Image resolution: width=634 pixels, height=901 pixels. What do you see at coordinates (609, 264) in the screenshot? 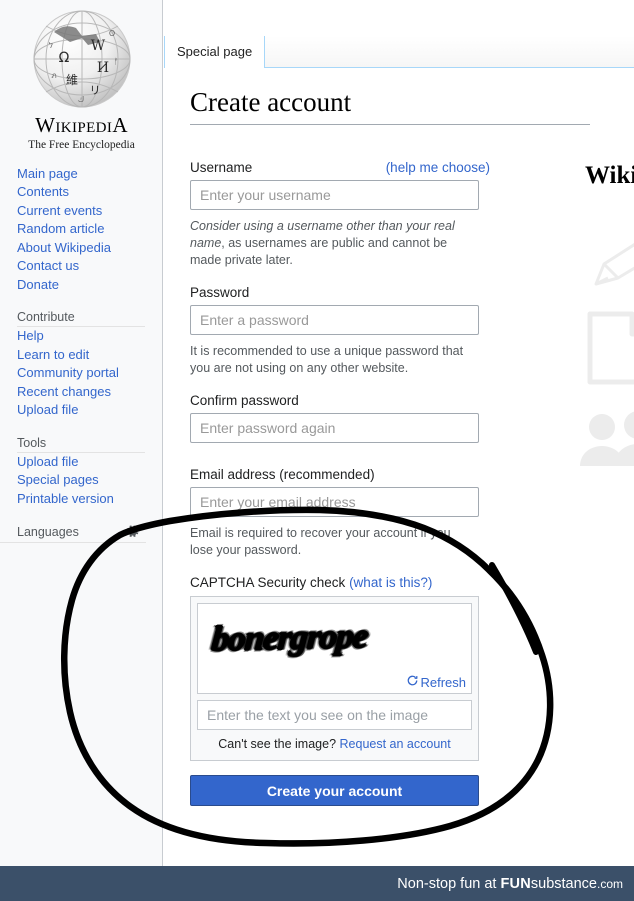
I see `pencil-icon` at bounding box center [609, 264].